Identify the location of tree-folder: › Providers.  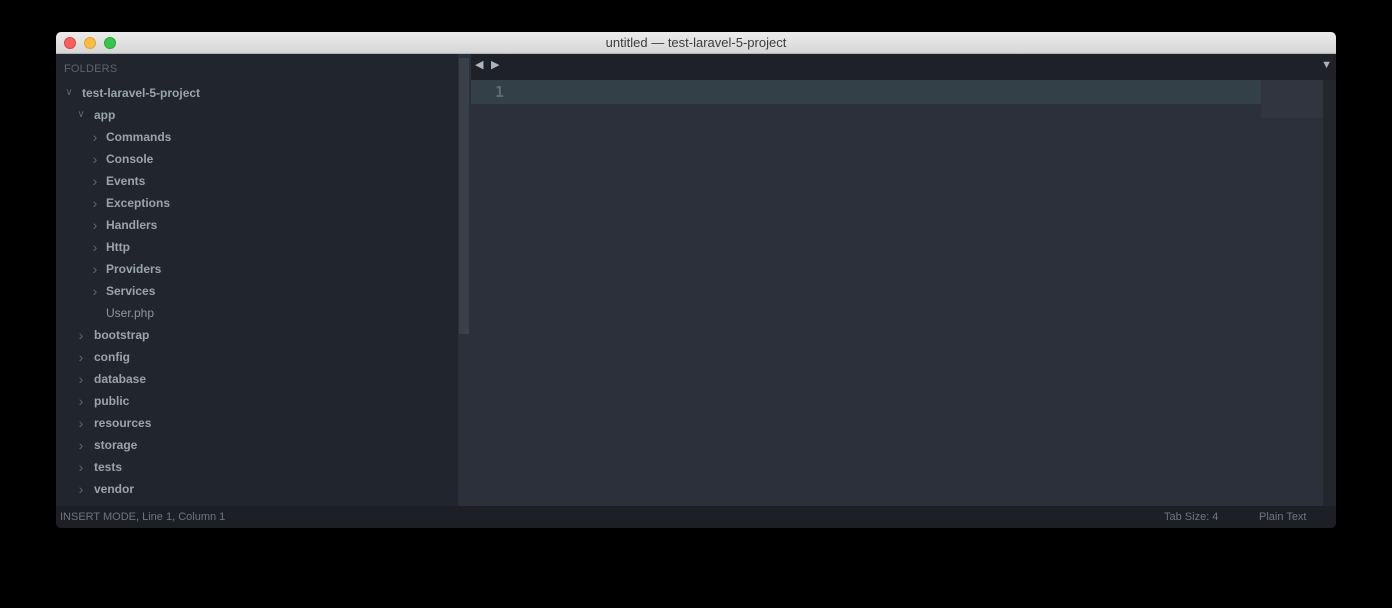
(256, 269).